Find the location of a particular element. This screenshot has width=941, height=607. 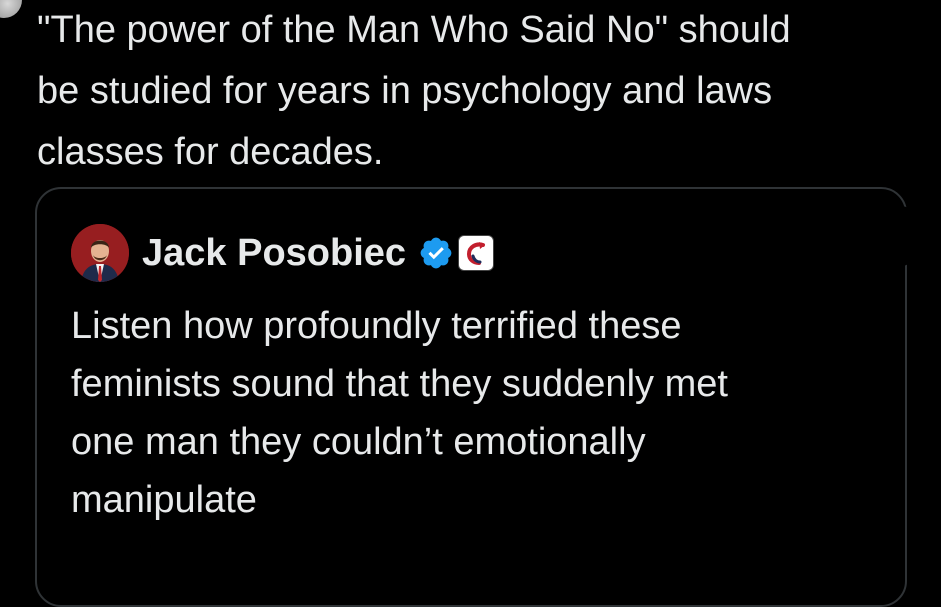

quoted-author-avatar is located at coordinates (100, 253).